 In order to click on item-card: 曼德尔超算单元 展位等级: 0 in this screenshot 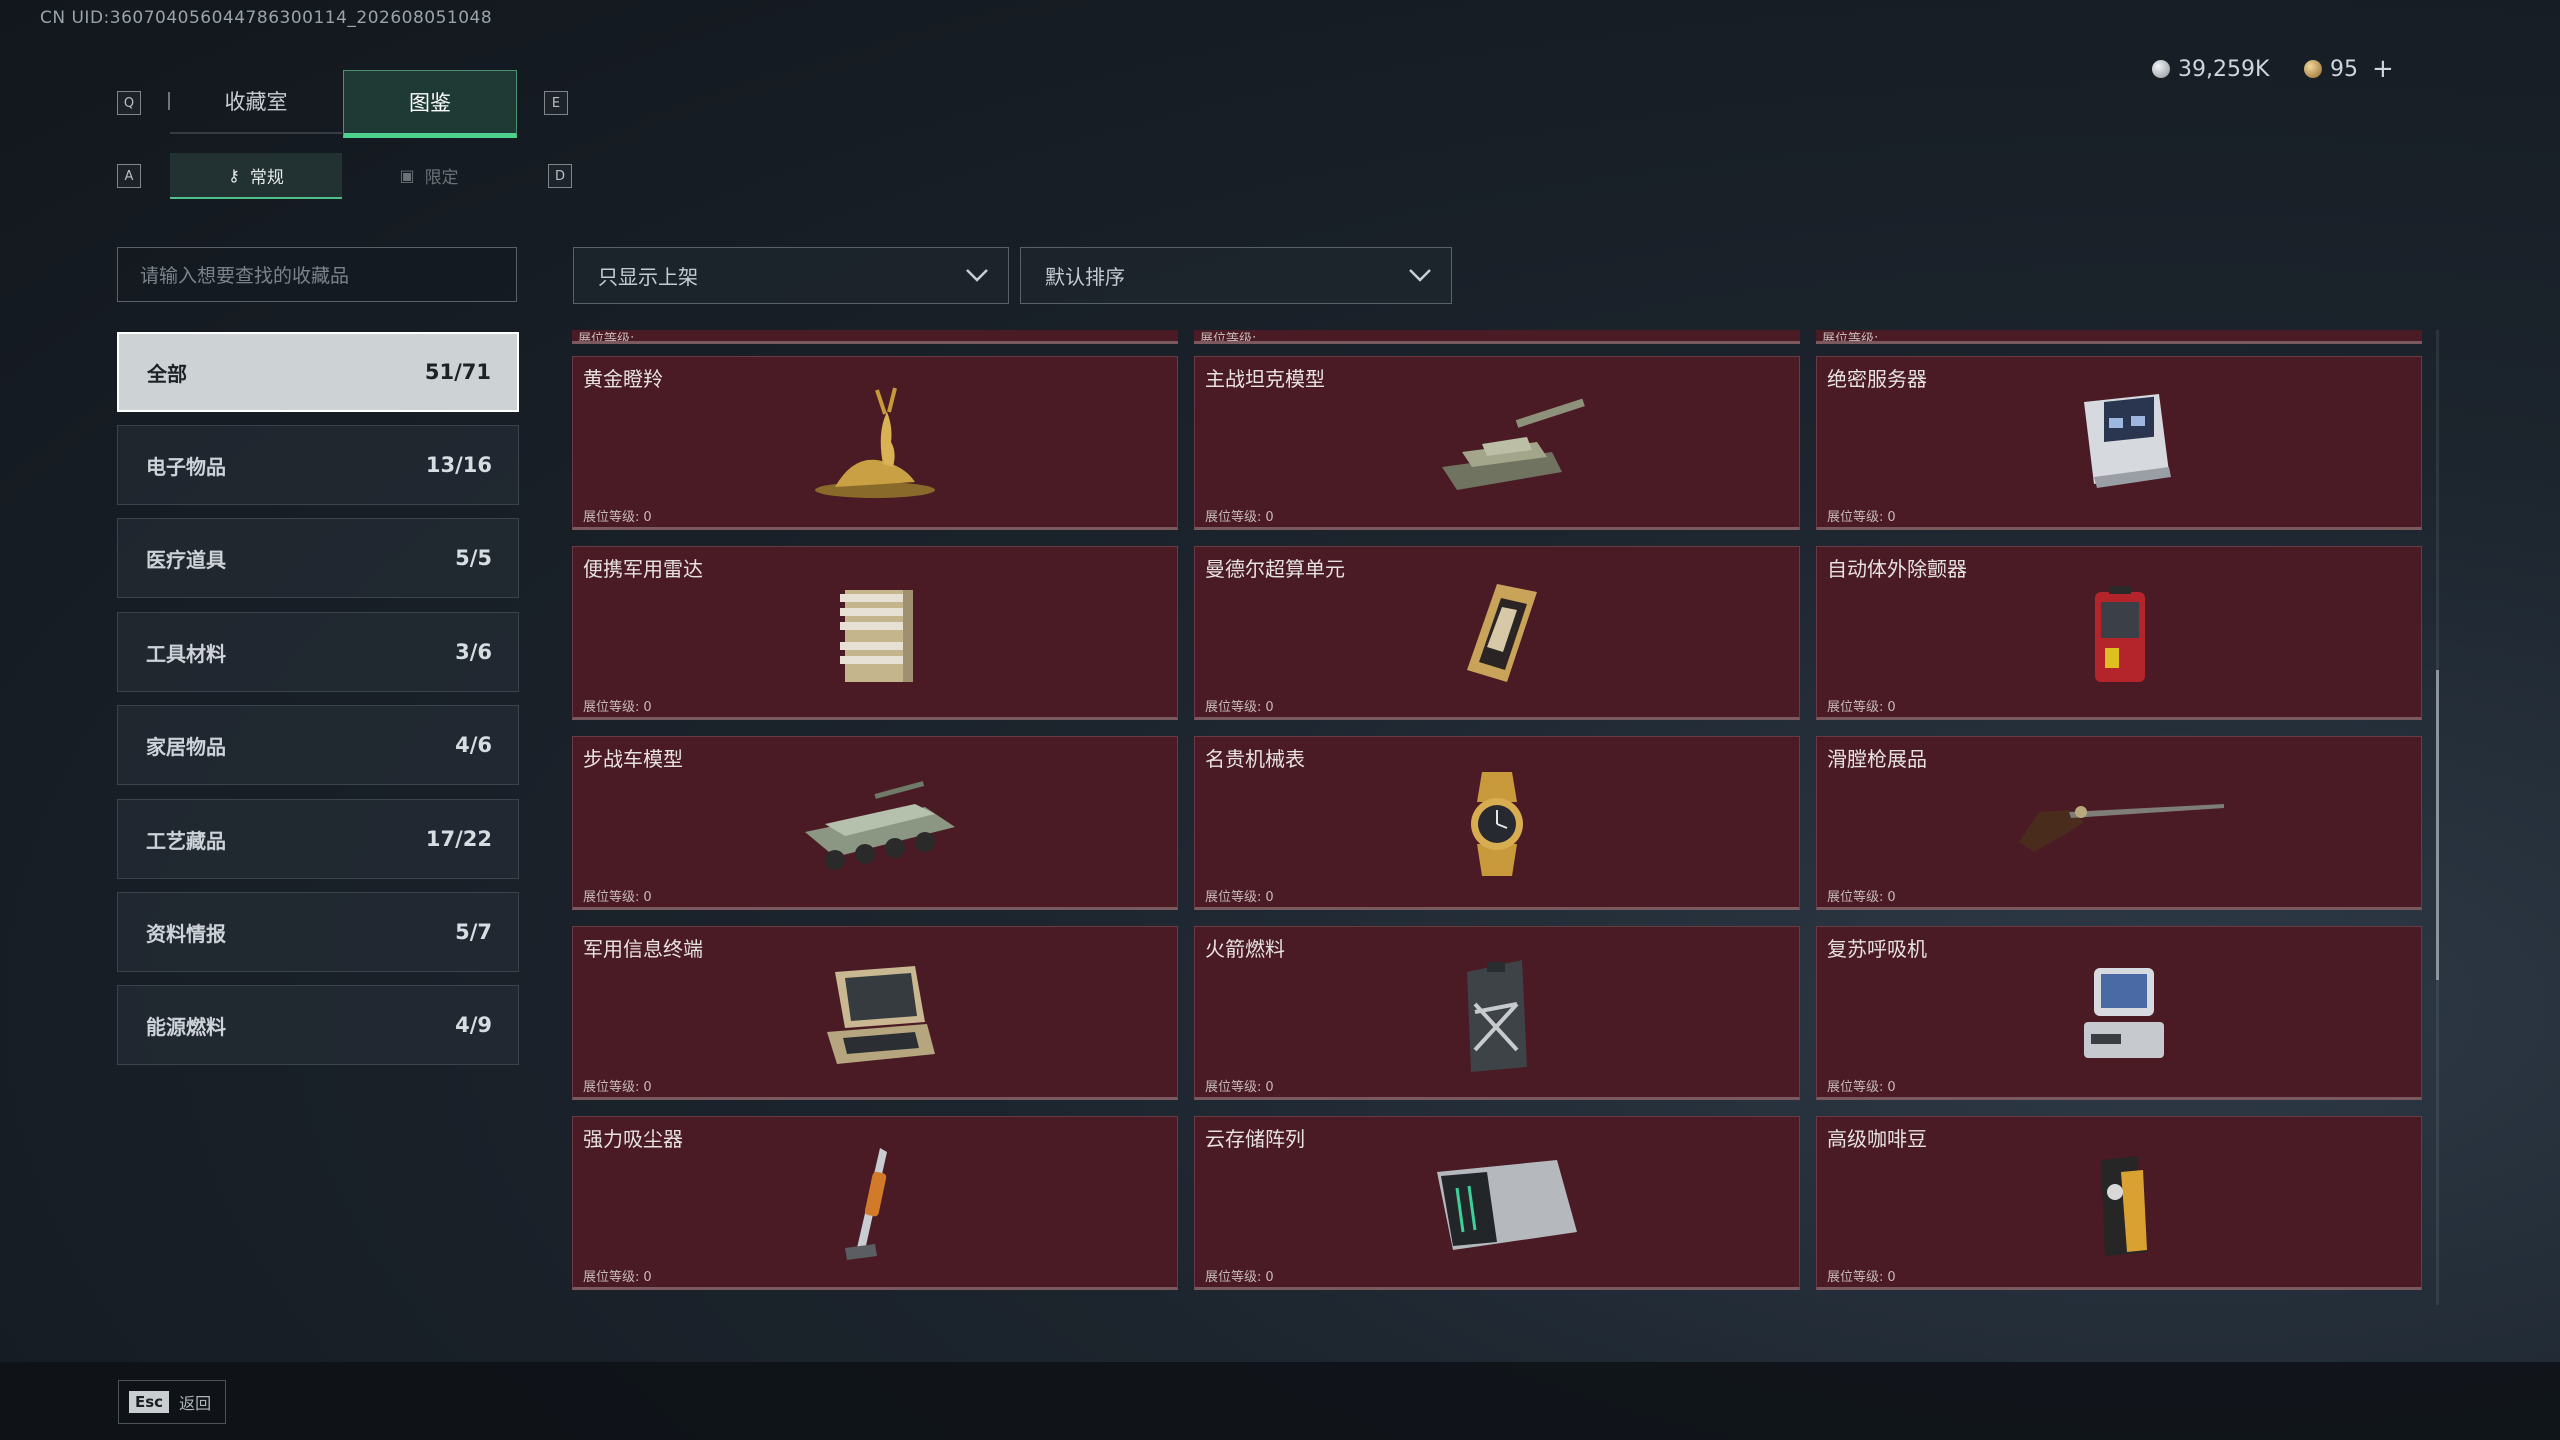, I will do `click(1497, 633)`.